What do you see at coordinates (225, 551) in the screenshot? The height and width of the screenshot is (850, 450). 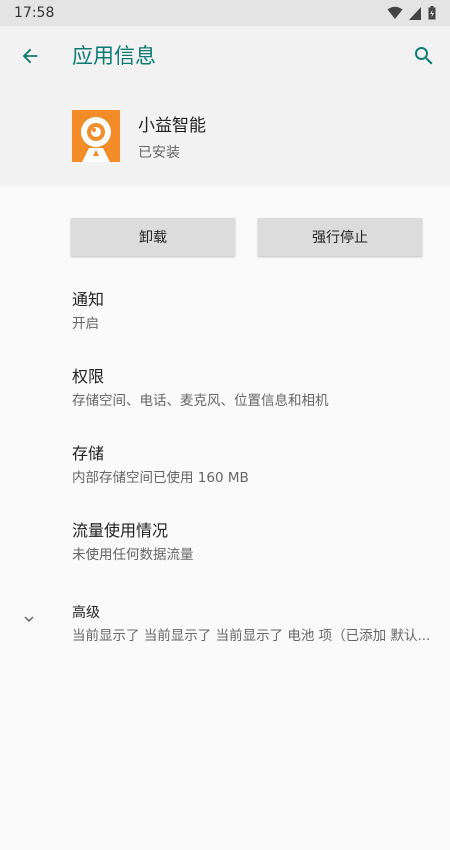 I see `settings-item-data-usage: 流量使用情况 未使用任何数据流量` at bounding box center [225, 551].